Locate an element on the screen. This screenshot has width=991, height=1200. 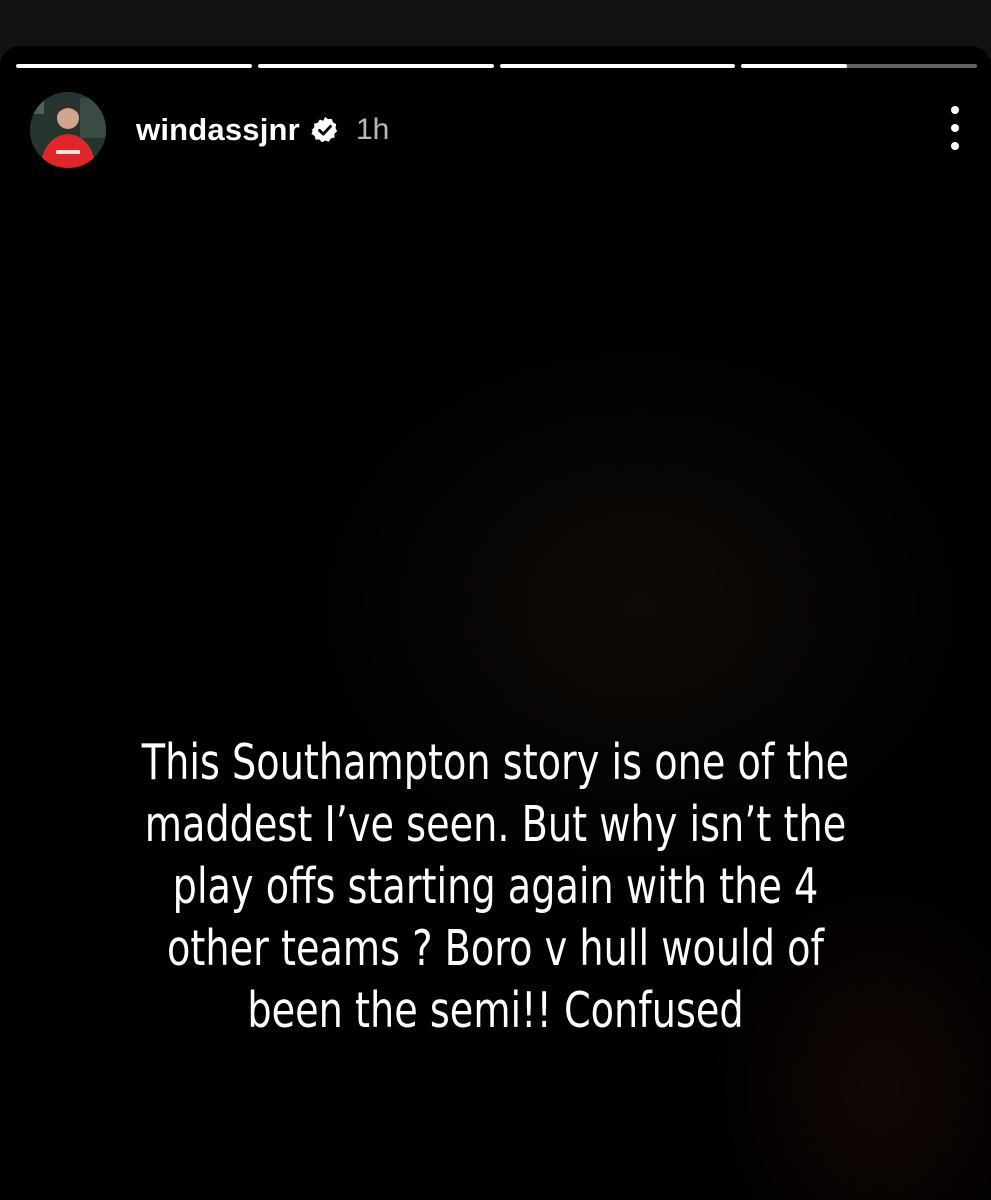
verified-badge-icon is located at coordinates (324, 129).